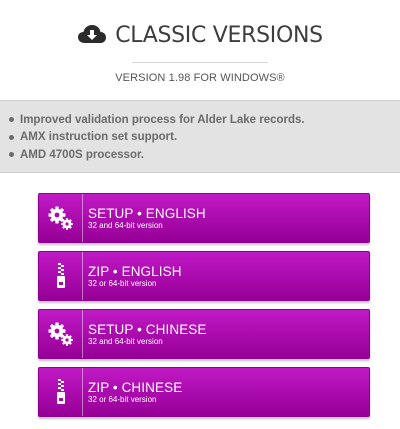  Describe the element at coordinates (99, 137) in the screenshot. I see `release-note-text: AMX instruction set support.` at that location.